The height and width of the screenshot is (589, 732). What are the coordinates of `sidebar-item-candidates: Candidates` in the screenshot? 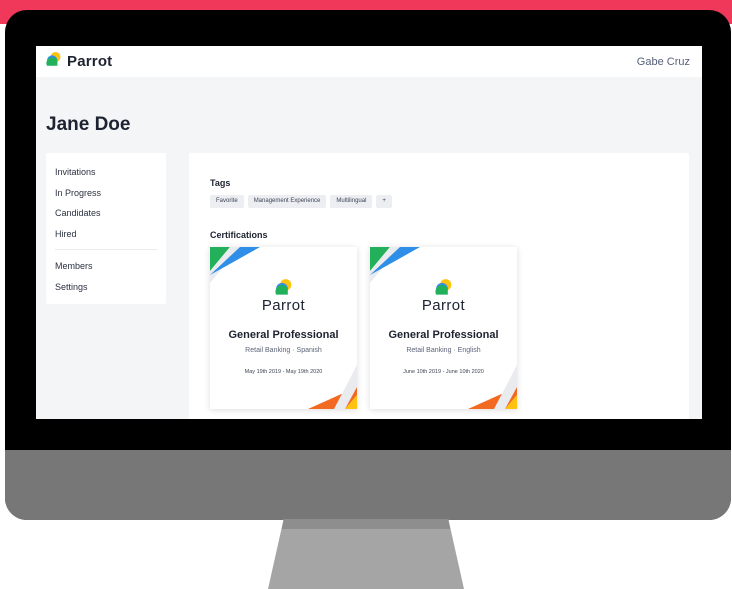 It's located at (106, 213).